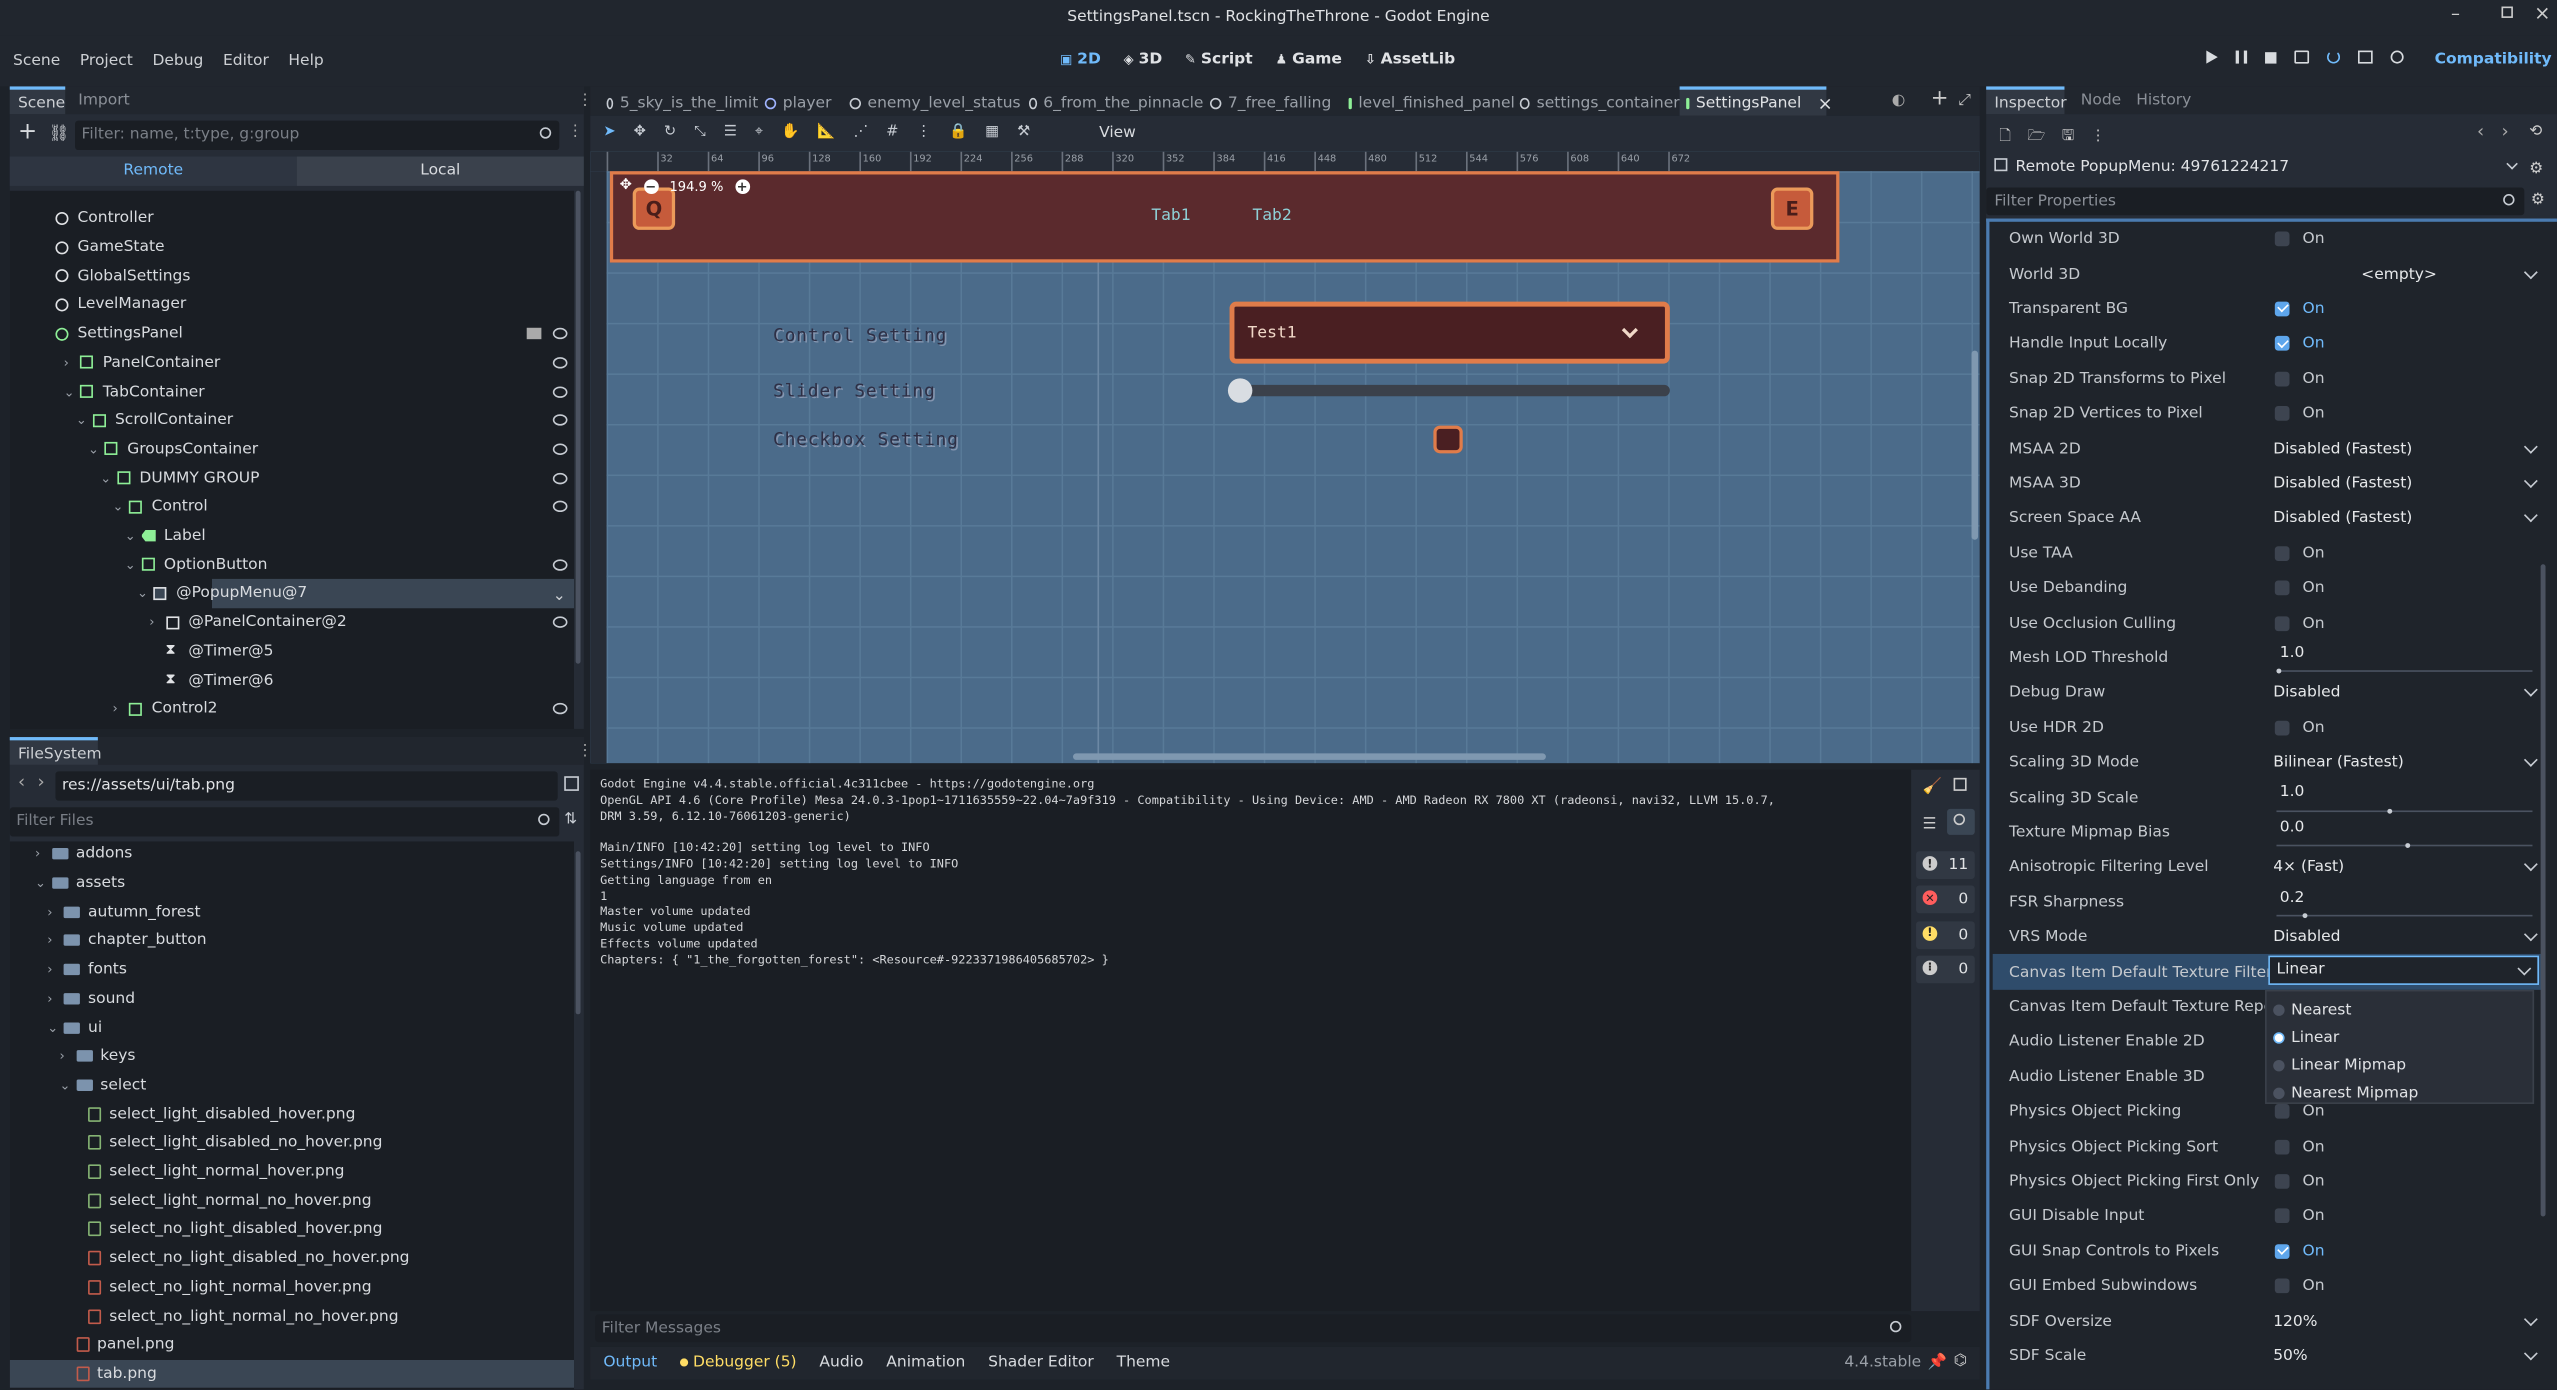 The height and width of the screenshot is (1390, 2557). What do you see at coordinates (925, 1362) in the screenshot?
I see `bottom-tab: Animation` at bounding box center [925, 1362].